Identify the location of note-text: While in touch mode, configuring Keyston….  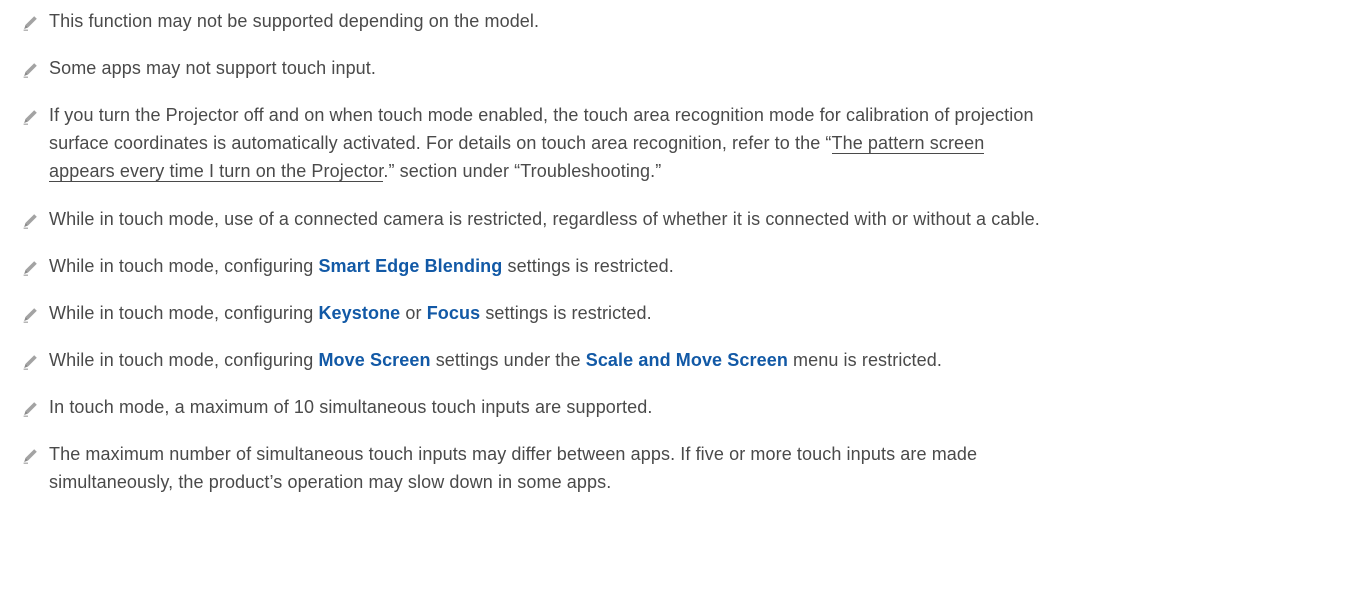
(704, 313).